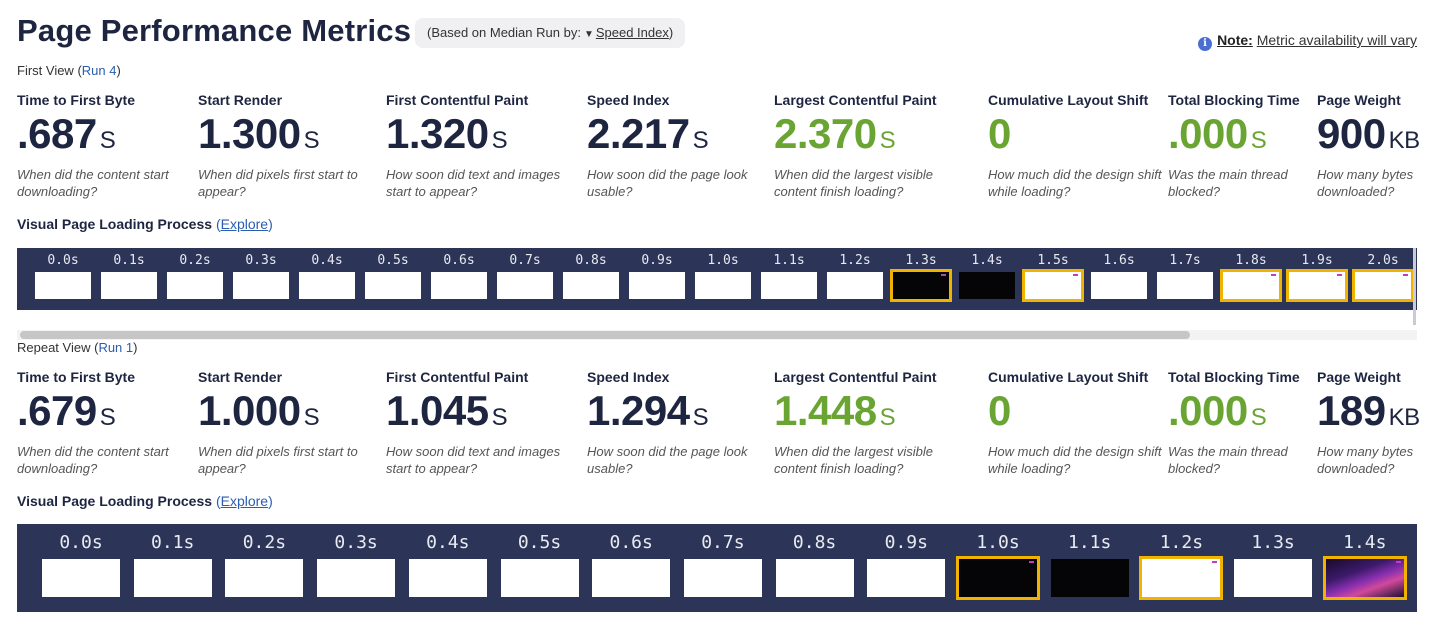  What do you see at coordinates (667, 460) in the screenshot?
I see `metric-description: How soon did the page look usable?` at bounding box center [667, 460].